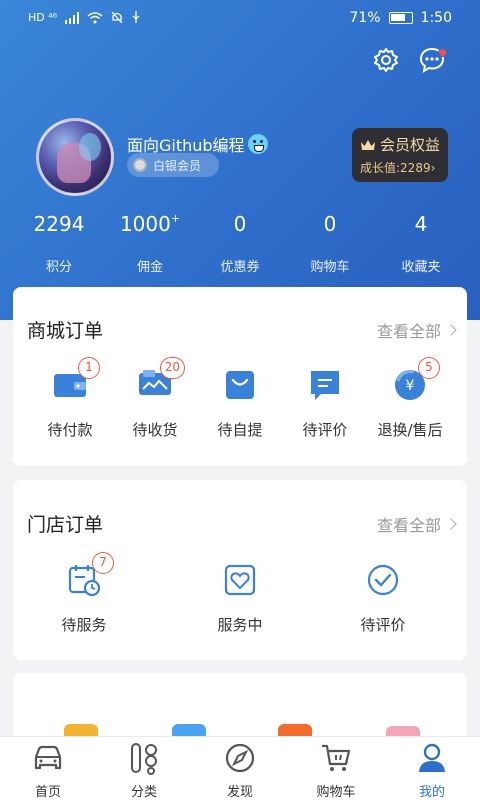  Describe the element at coordinates (330, 267) in the screenshot. I see `stat-label: 购物车` at that location.